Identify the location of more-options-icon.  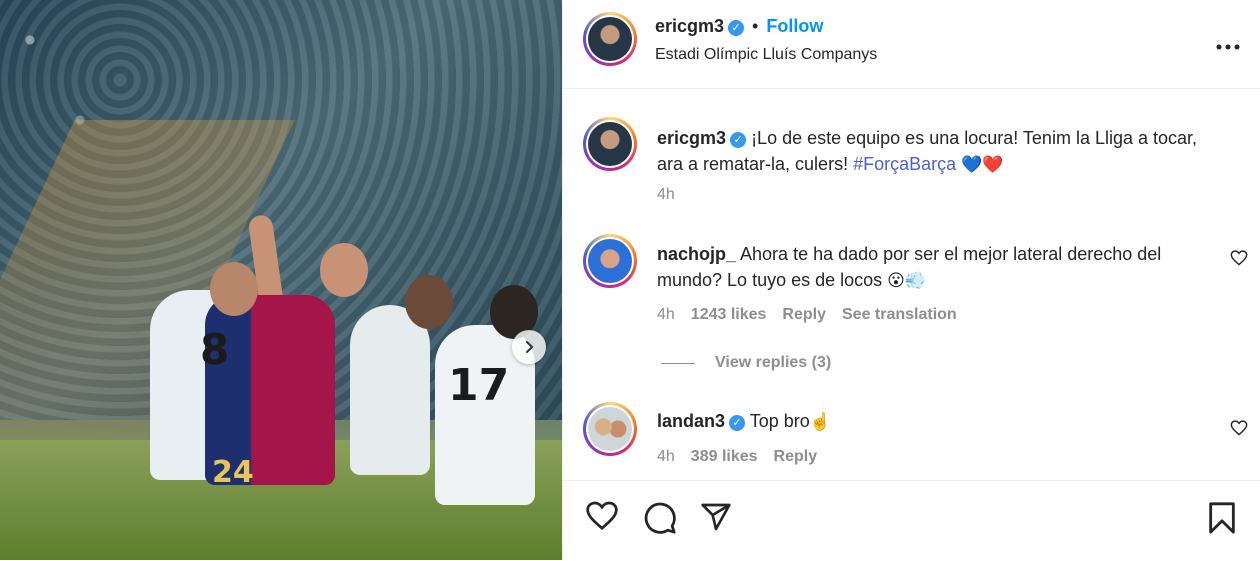
(1228, 43).